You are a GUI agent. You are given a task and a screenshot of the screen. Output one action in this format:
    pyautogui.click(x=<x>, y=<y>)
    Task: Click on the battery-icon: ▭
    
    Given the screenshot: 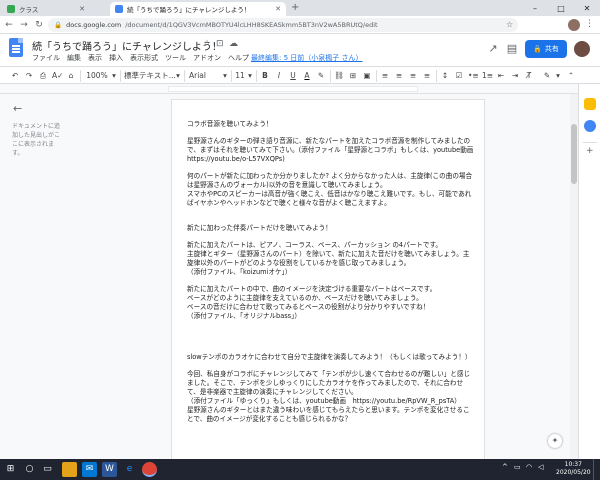 What is the action you would take?
    pyautogui.click(x=517, y=467)
    